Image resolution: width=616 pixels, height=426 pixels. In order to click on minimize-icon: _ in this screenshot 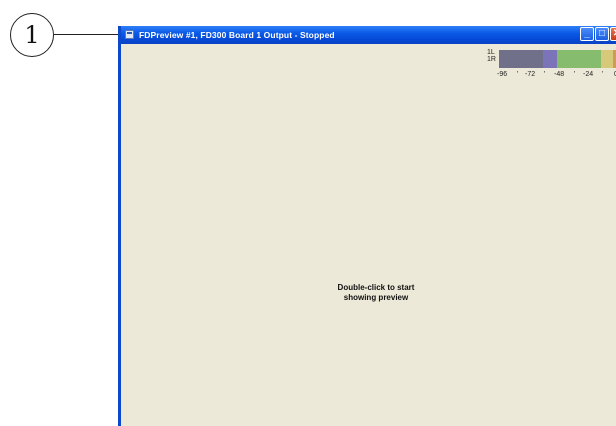, I will do `click(587, 33)`.